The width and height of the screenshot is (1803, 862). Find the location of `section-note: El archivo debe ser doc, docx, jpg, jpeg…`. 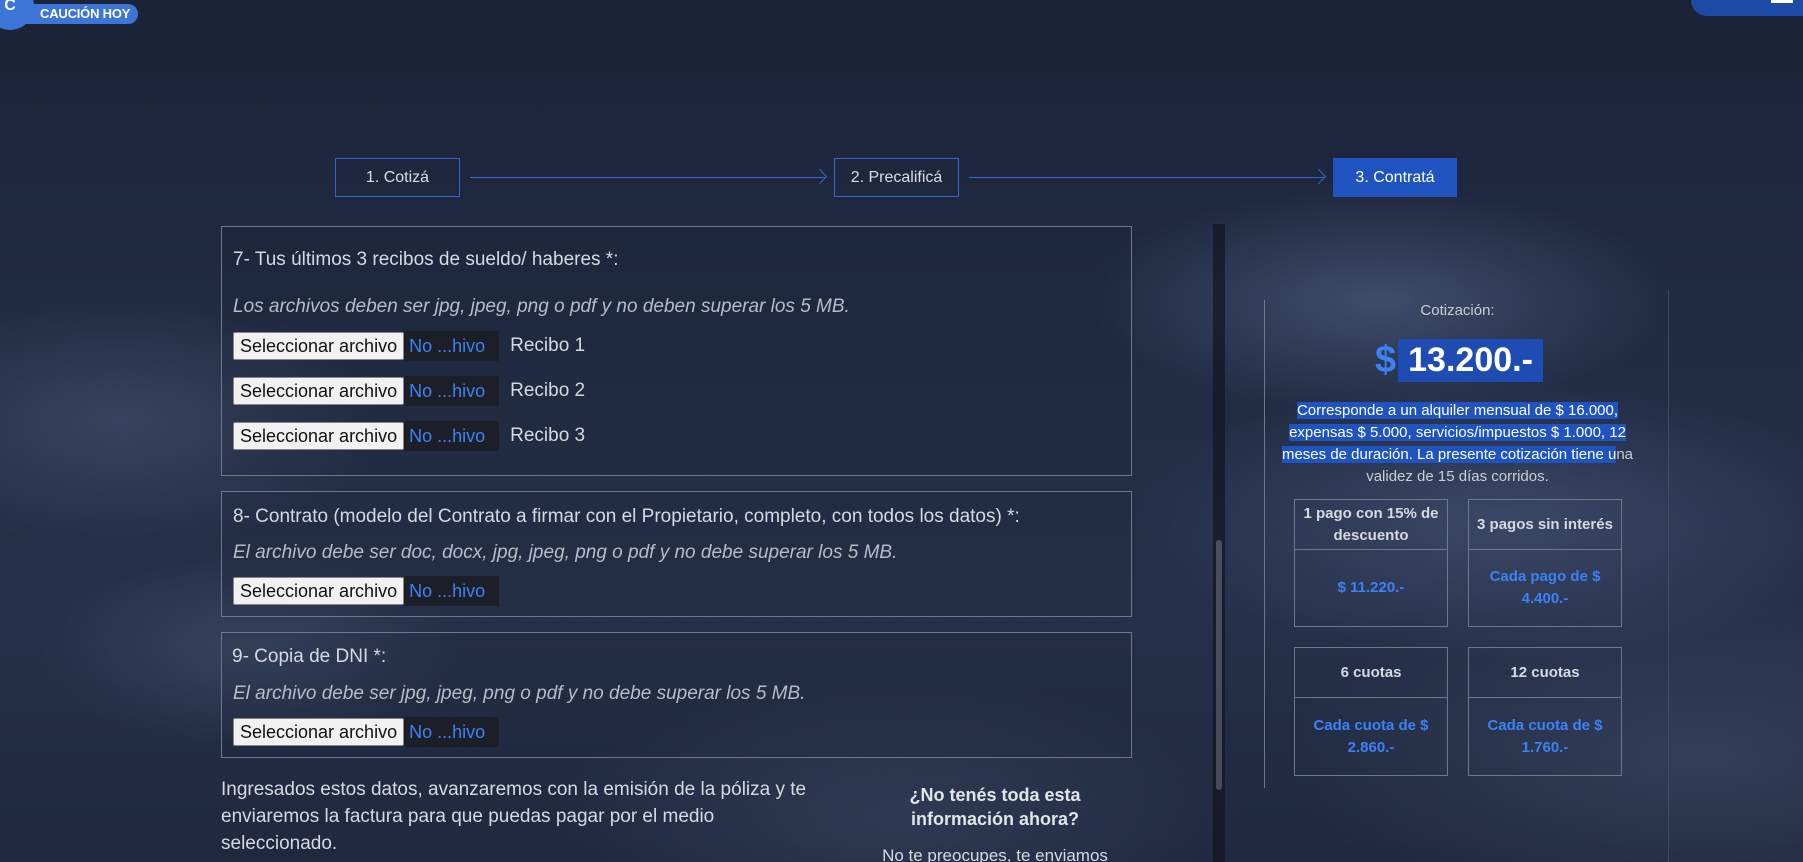

section-note: El archivo debe ser doc, docx, jpg, jpeg… is located at coordinates (565, 552).